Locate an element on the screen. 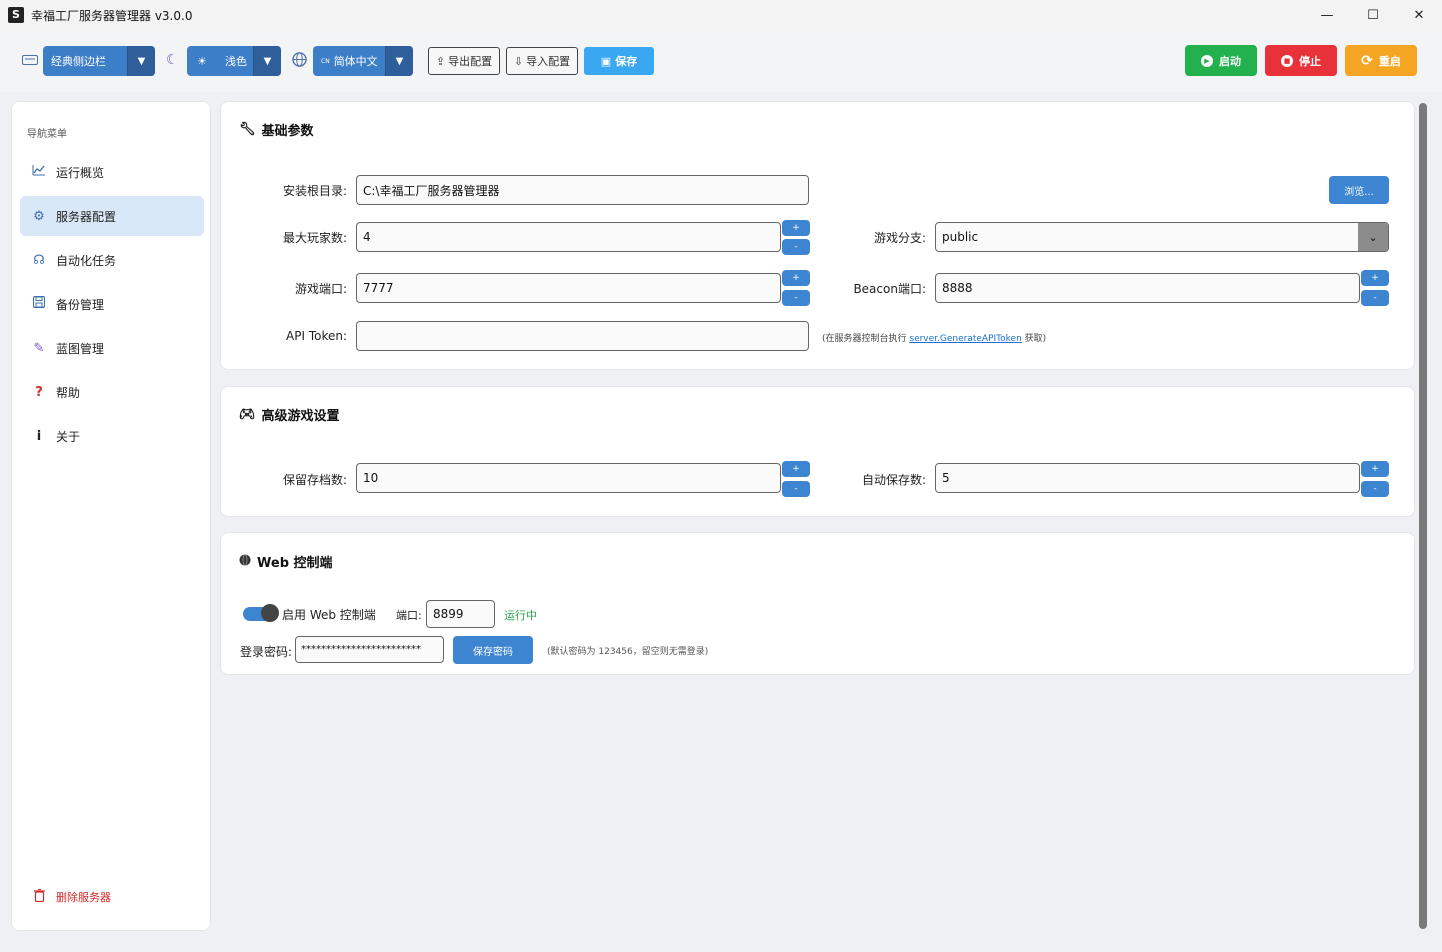 This screenshot has width=1442, height=952. export-config-button: ⇪ 导出配置 is located at coordinates (464, 61).